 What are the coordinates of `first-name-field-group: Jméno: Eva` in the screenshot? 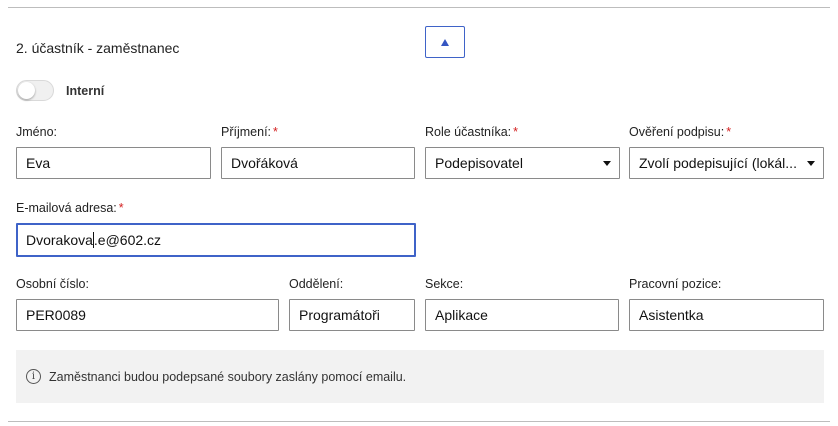 It's located at (113, 152).